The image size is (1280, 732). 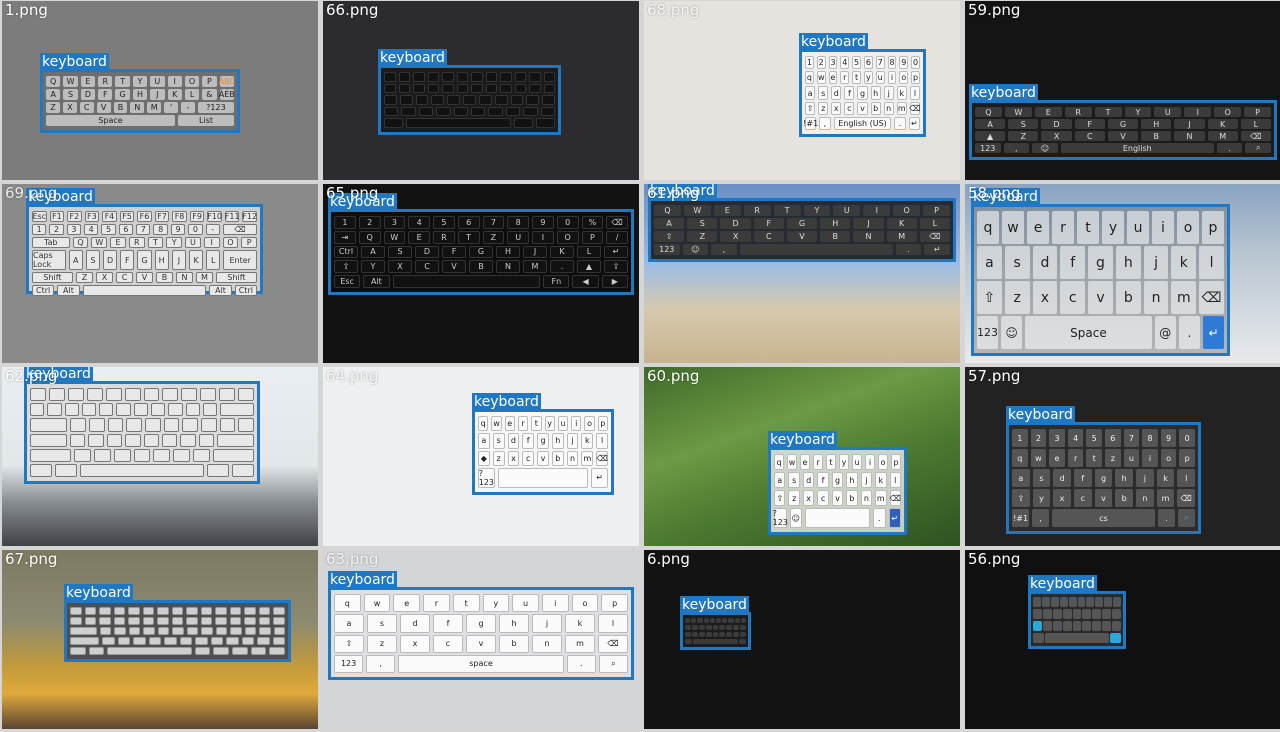 What do you see at coordinates (1056, 136) in the screenshot?
I see `keyboard-key: X` at bounding box center [1056, 136].